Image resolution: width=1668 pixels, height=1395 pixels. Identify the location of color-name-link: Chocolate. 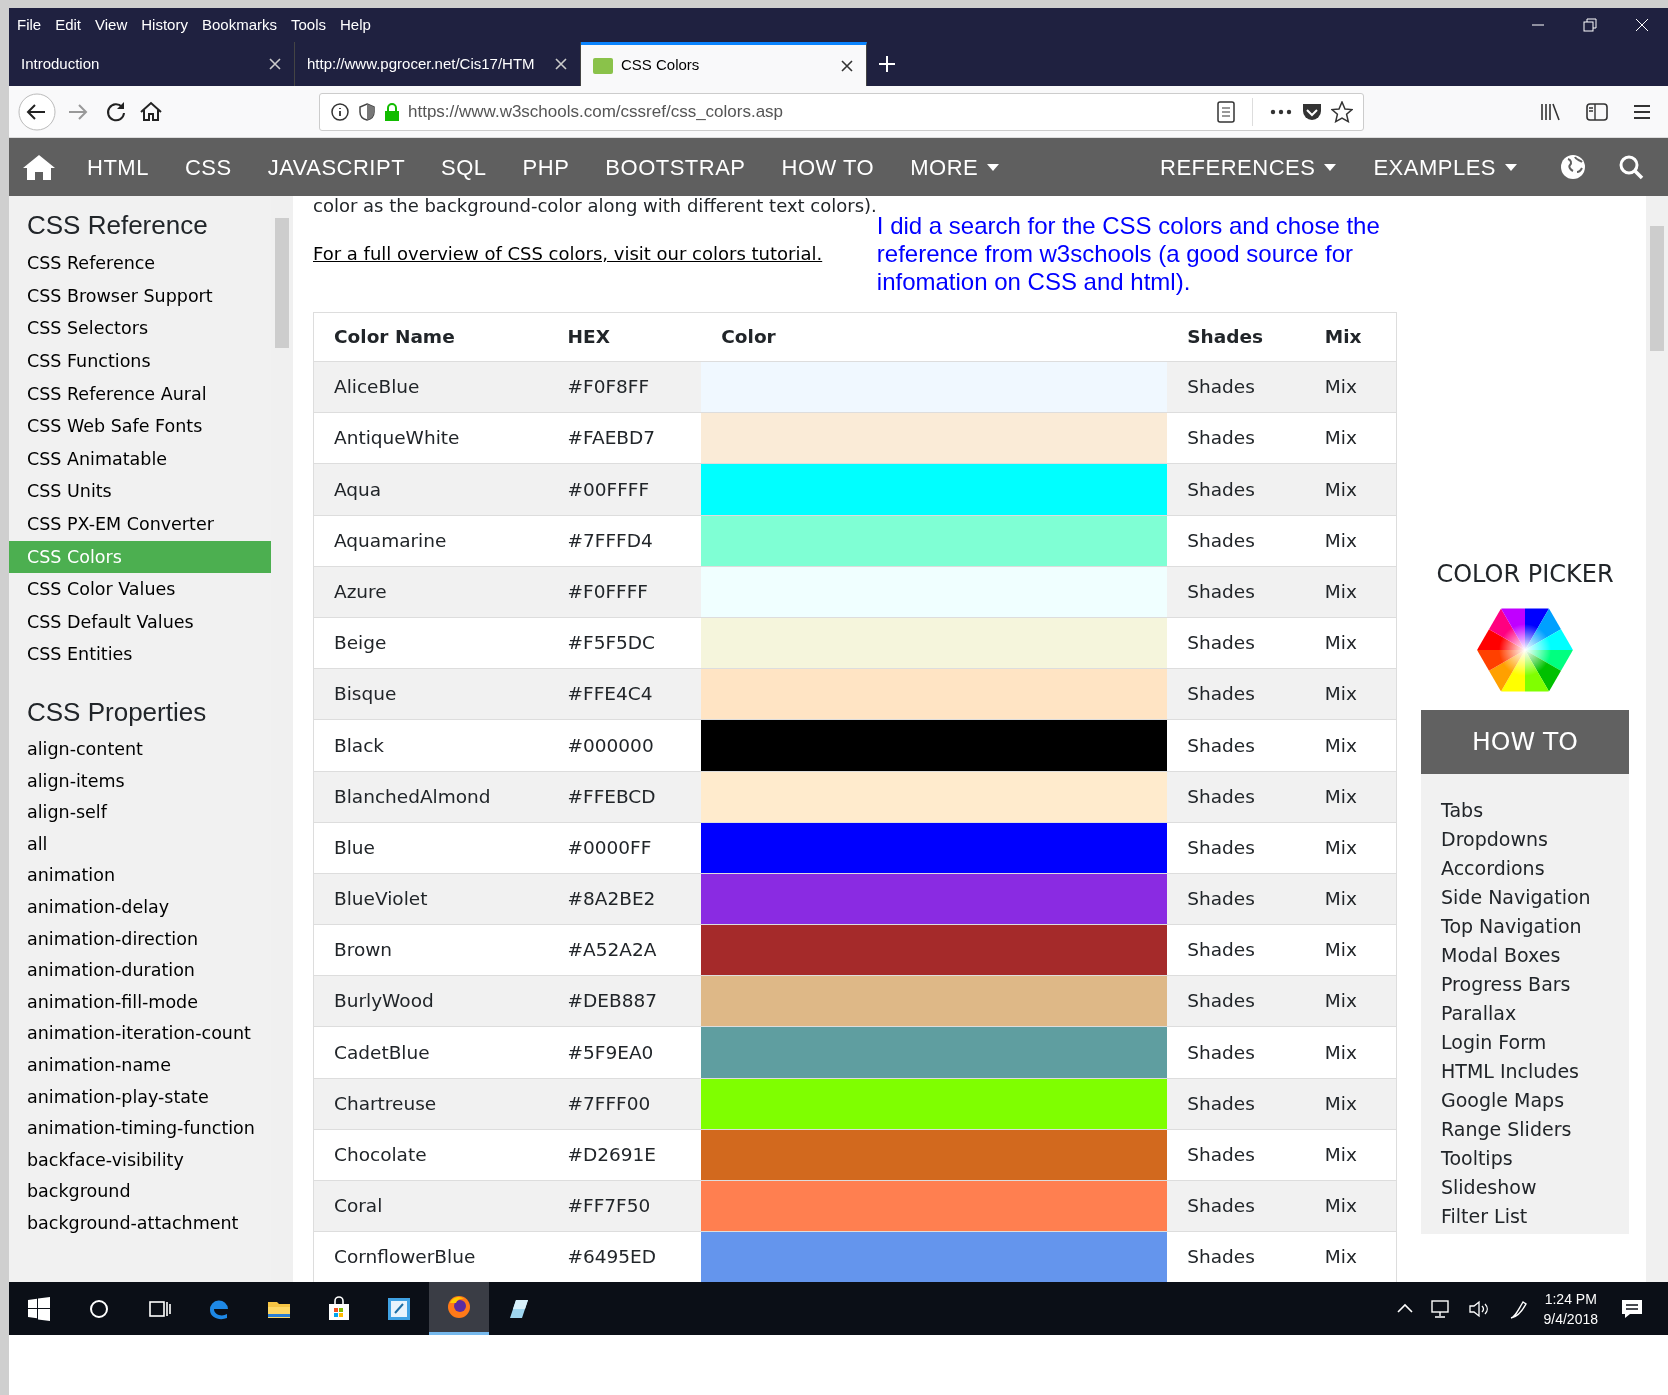
(380, 1155).